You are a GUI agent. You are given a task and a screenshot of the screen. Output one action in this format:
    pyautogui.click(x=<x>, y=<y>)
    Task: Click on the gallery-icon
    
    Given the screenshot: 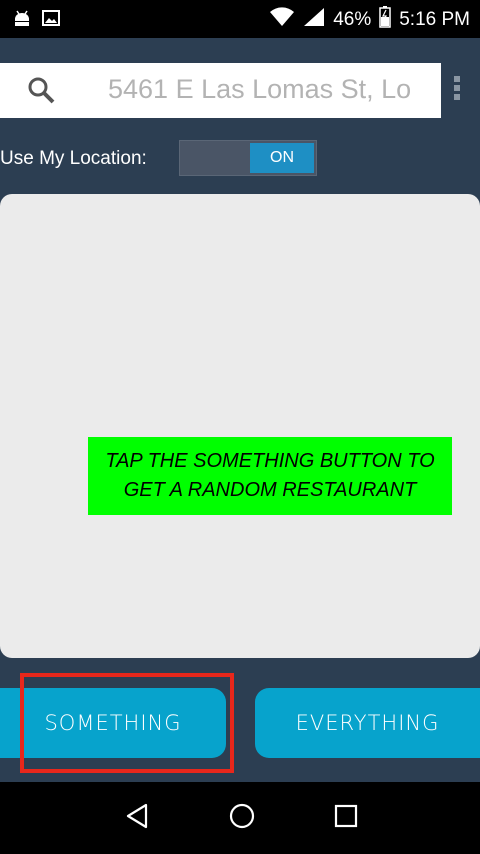 What is the action you would take?
    pyautogui.click(x=51, y=20)
    